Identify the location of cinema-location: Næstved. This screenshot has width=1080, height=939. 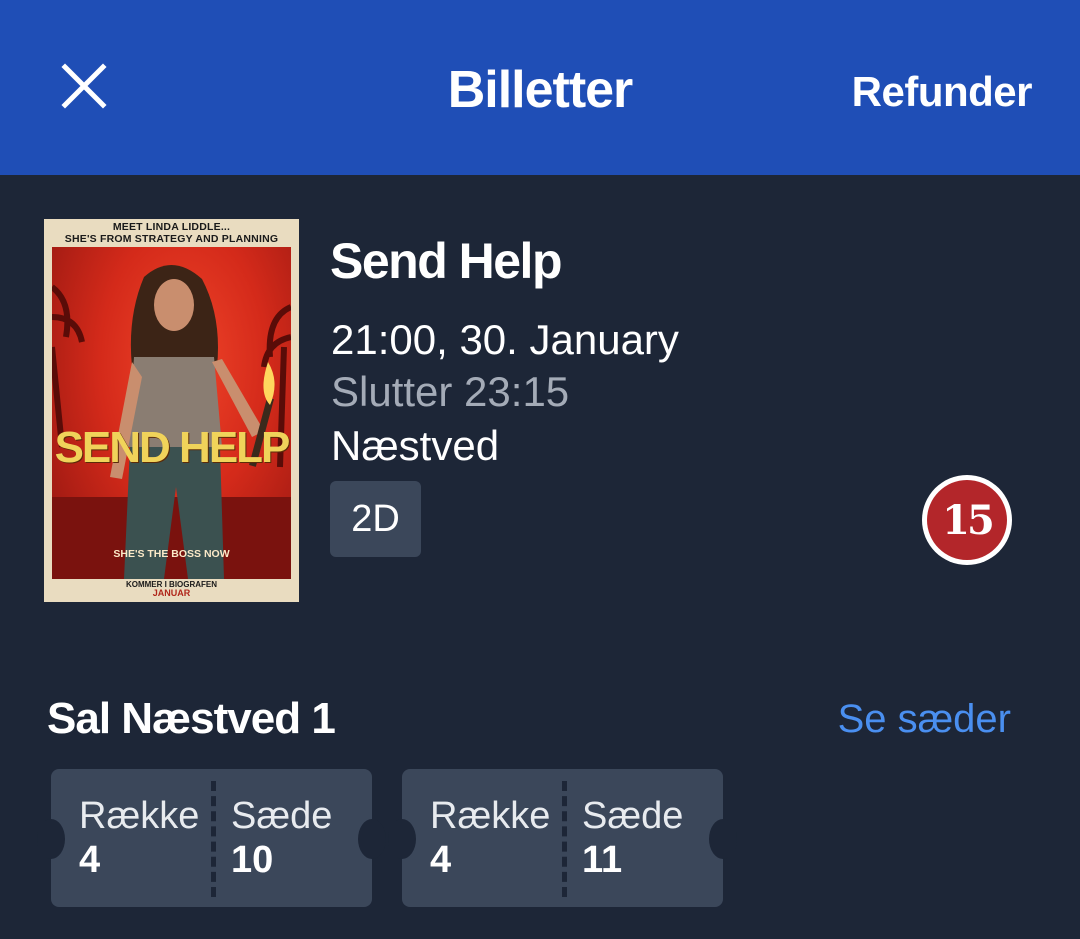
(415, 445).